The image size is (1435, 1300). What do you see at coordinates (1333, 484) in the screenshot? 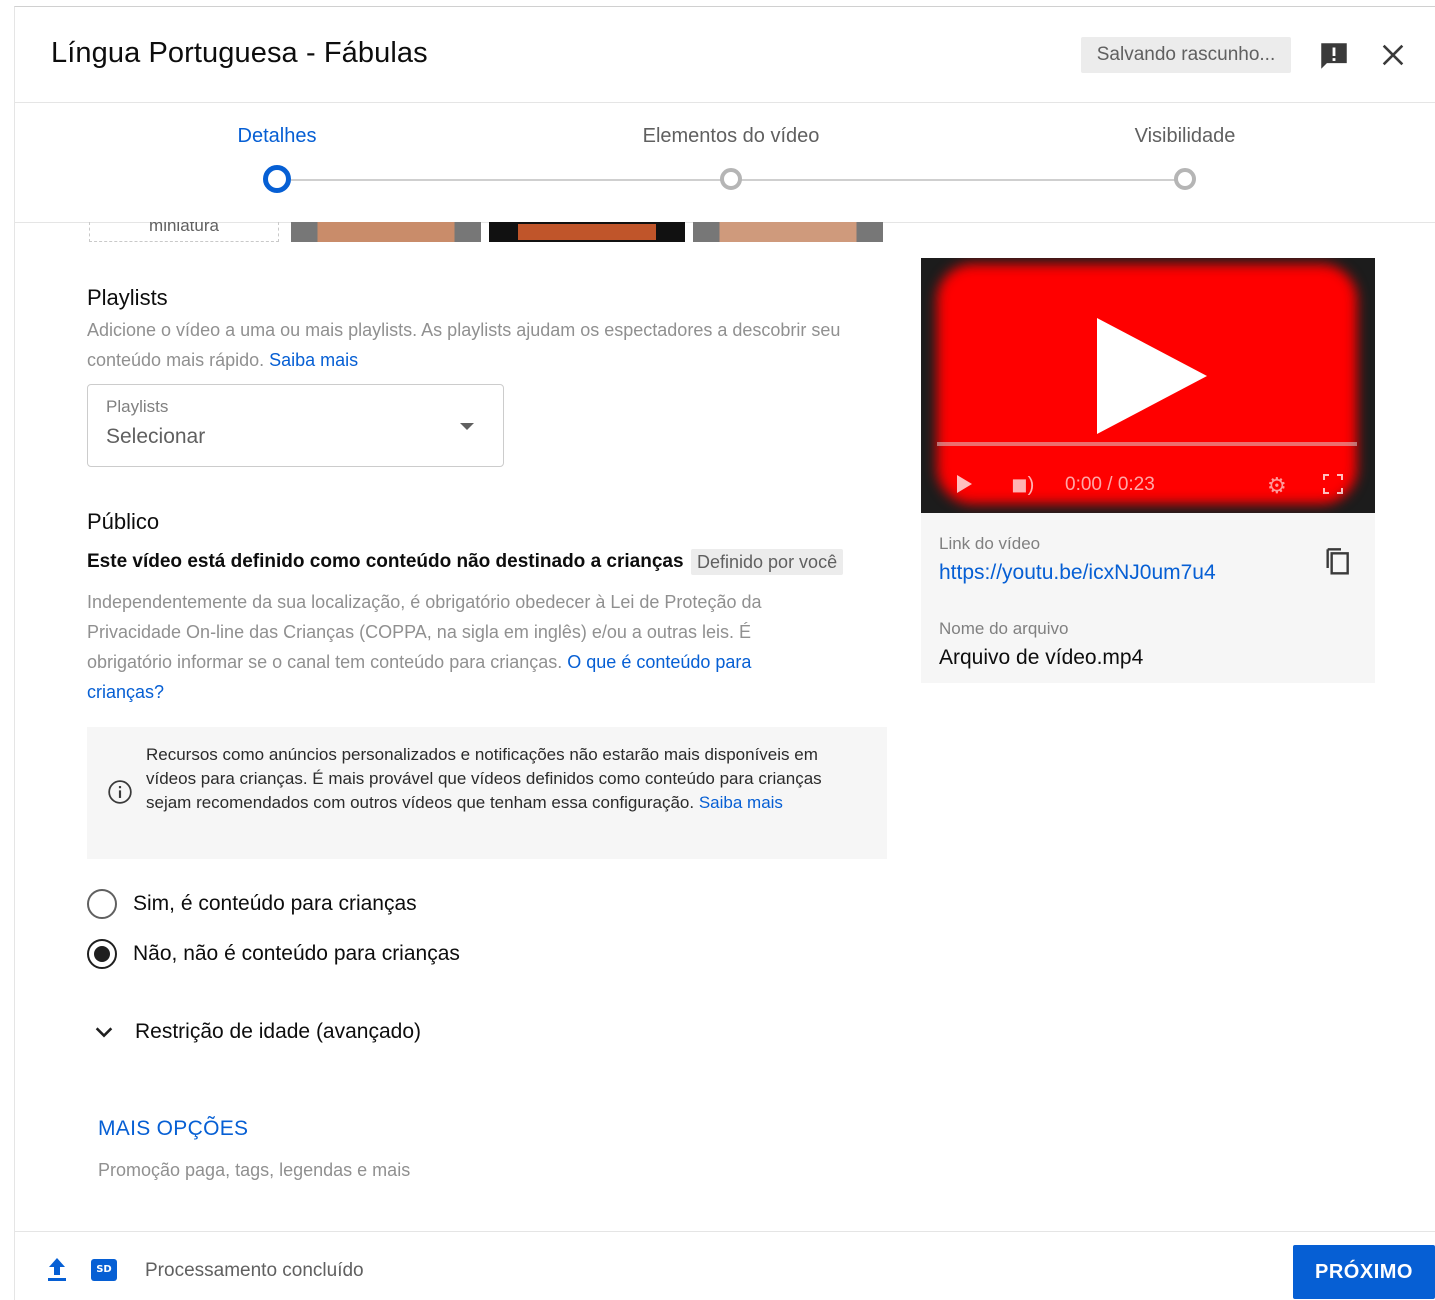
I see `fullscreen-icon` at bounding box center [1333, 484].